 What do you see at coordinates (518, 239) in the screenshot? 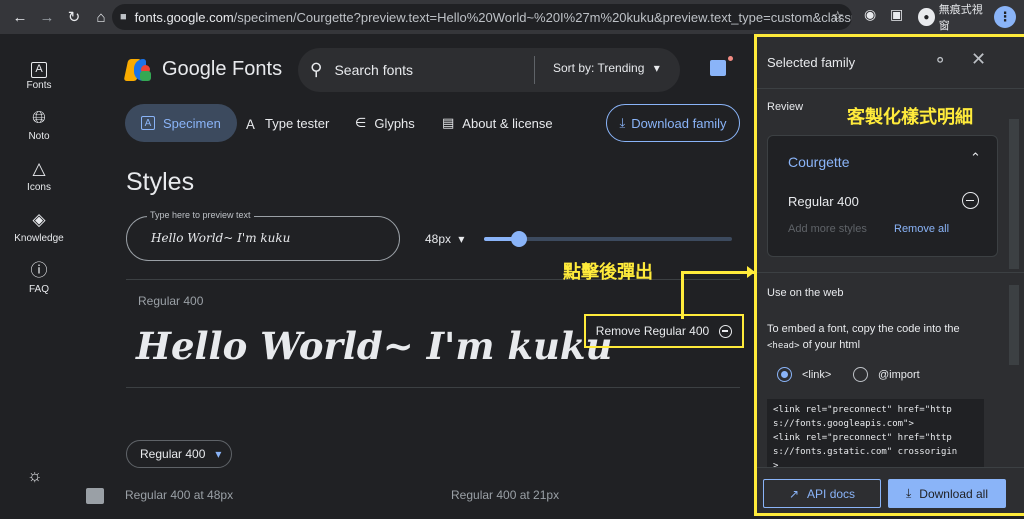
I see `slider-knob` at bounding box center [518, 239].